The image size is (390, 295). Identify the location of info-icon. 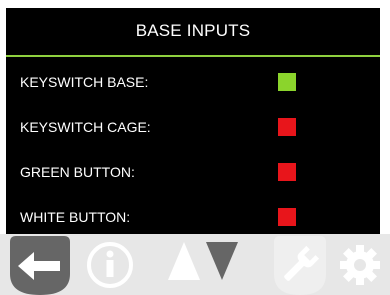
(110, 265).